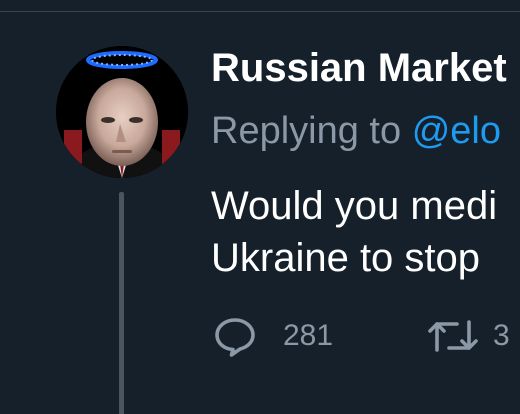 The image size is (520, 414). I want to click on tweet-text-line: Ukraine to stop, so click(346, 258).